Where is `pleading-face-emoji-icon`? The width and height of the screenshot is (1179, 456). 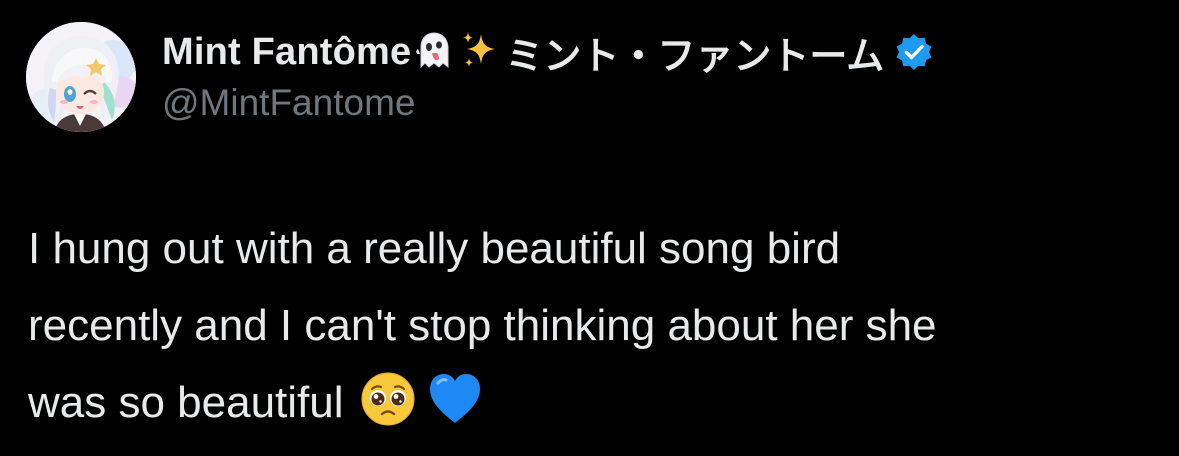
pleading-face-emoji-icon is located at coordinates (388, 411).